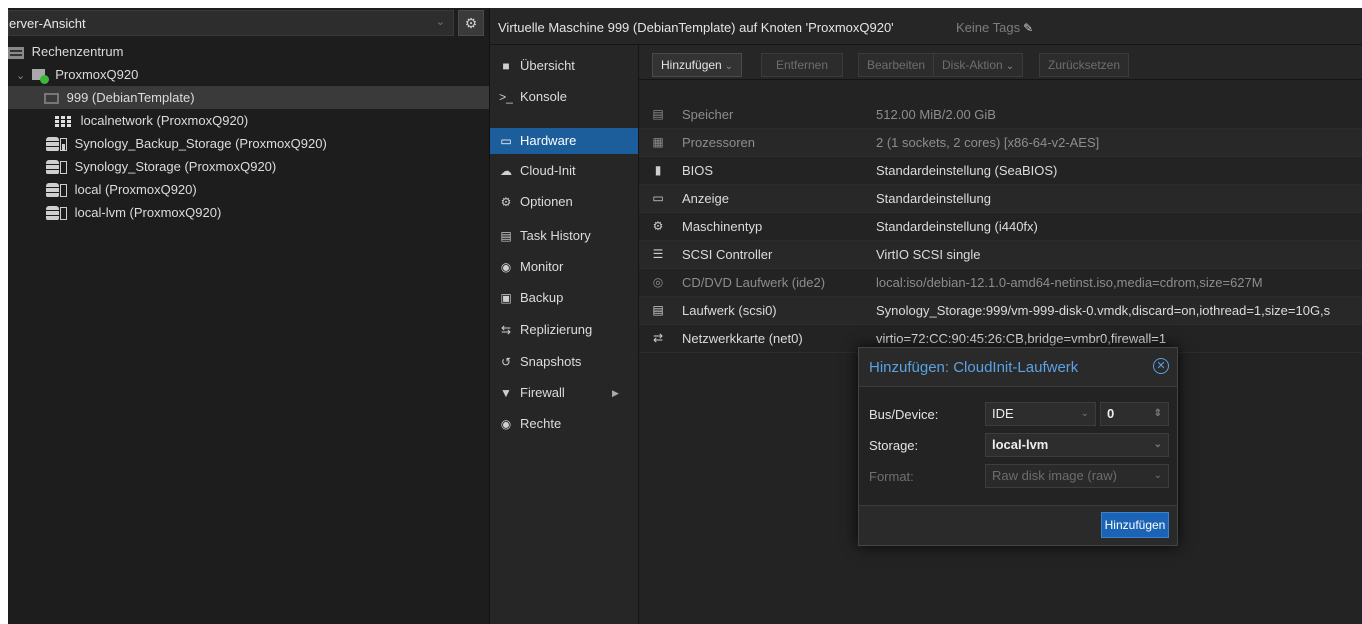 The height and width of the screenshot is (624, 1362). What do you see at coordinates (742, 338) in the screenshot?
I see `row-key: Netzwerkkarte (net0)` at bounding box center [742, 338].